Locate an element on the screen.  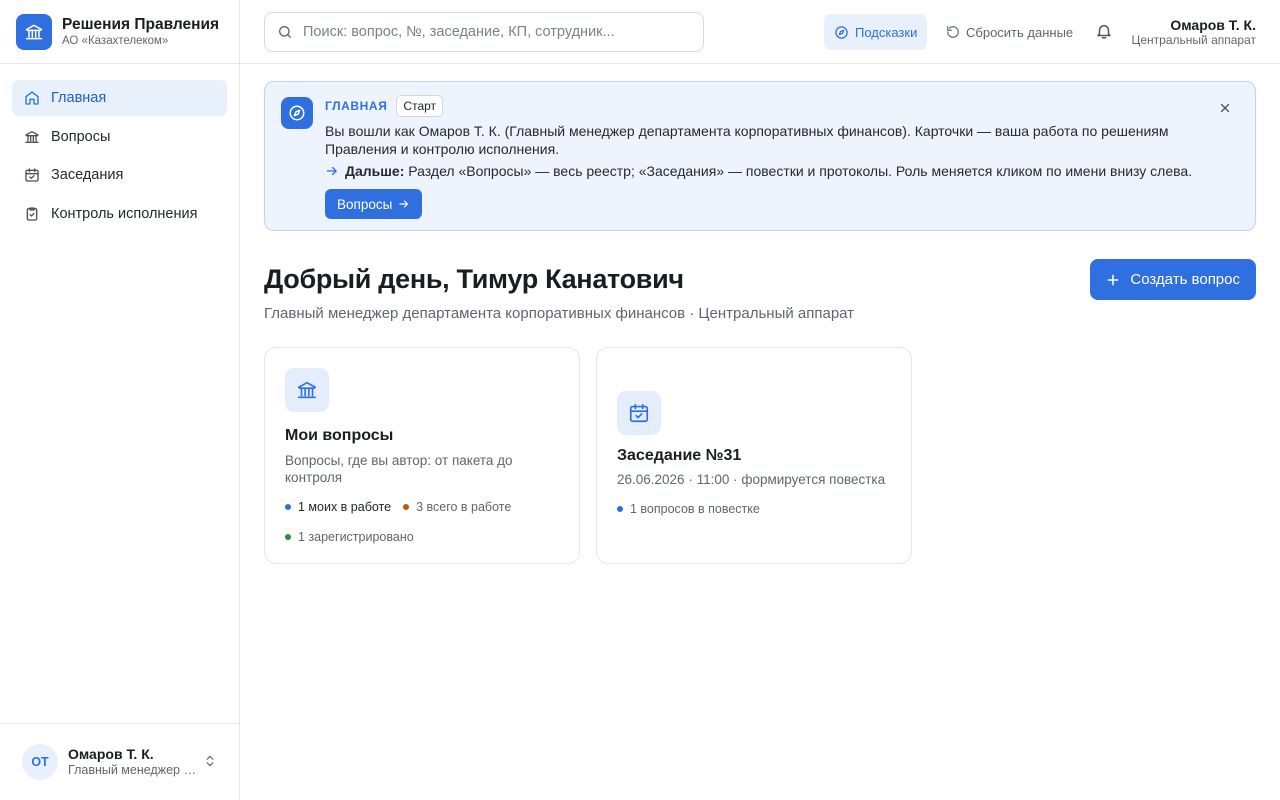
chevron-up-down-icon is located at coordinates (210, 761).